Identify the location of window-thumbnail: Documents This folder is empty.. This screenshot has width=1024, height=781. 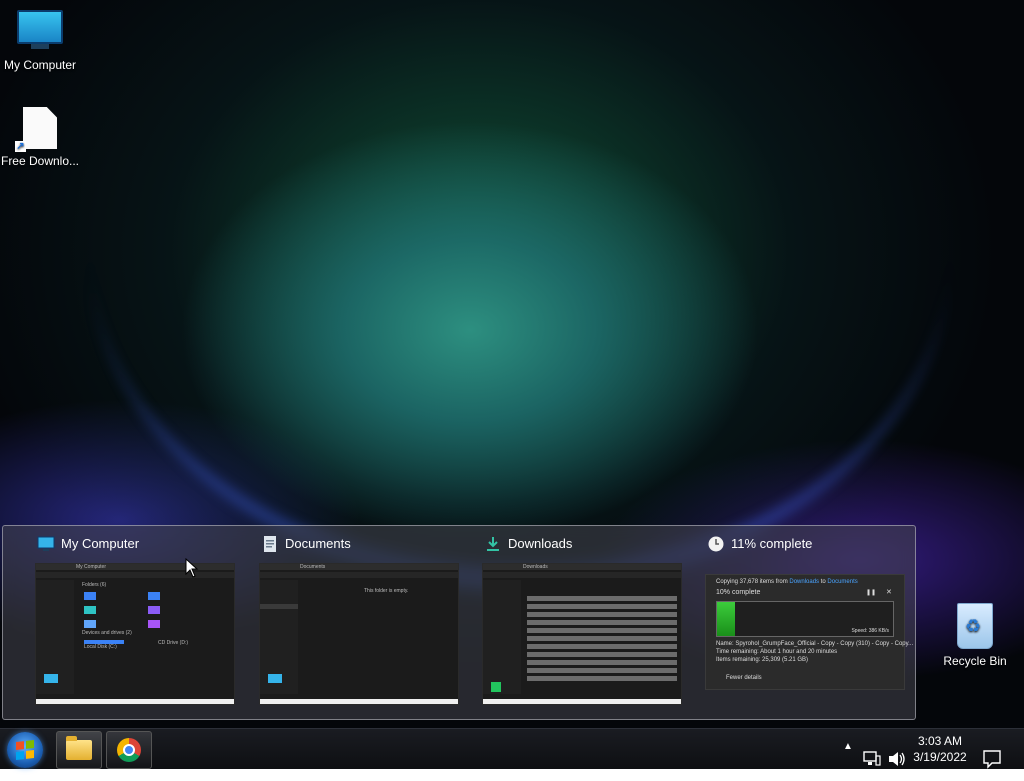
(359, 634).